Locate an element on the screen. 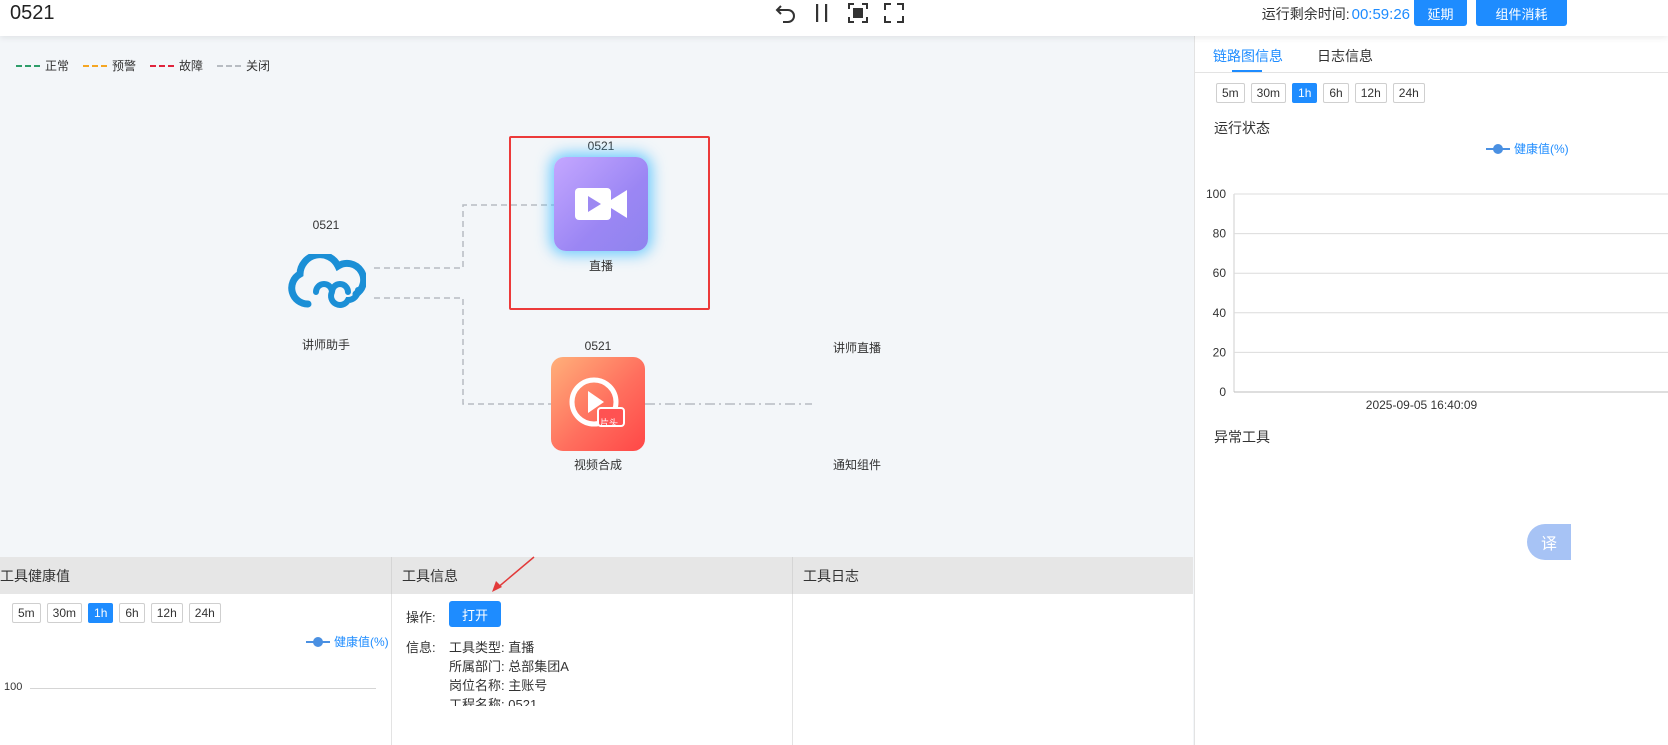  video-camera-icon is located at coordinates (601, 204).